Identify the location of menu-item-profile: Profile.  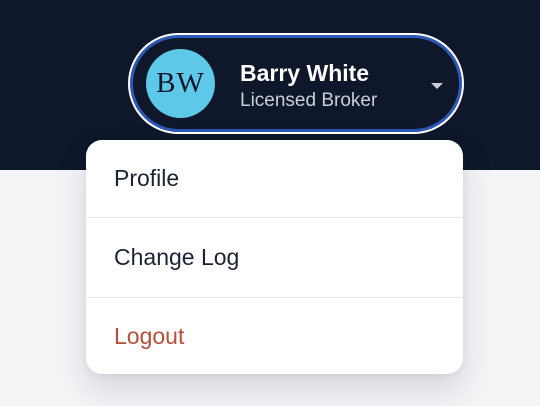
(274, 178).